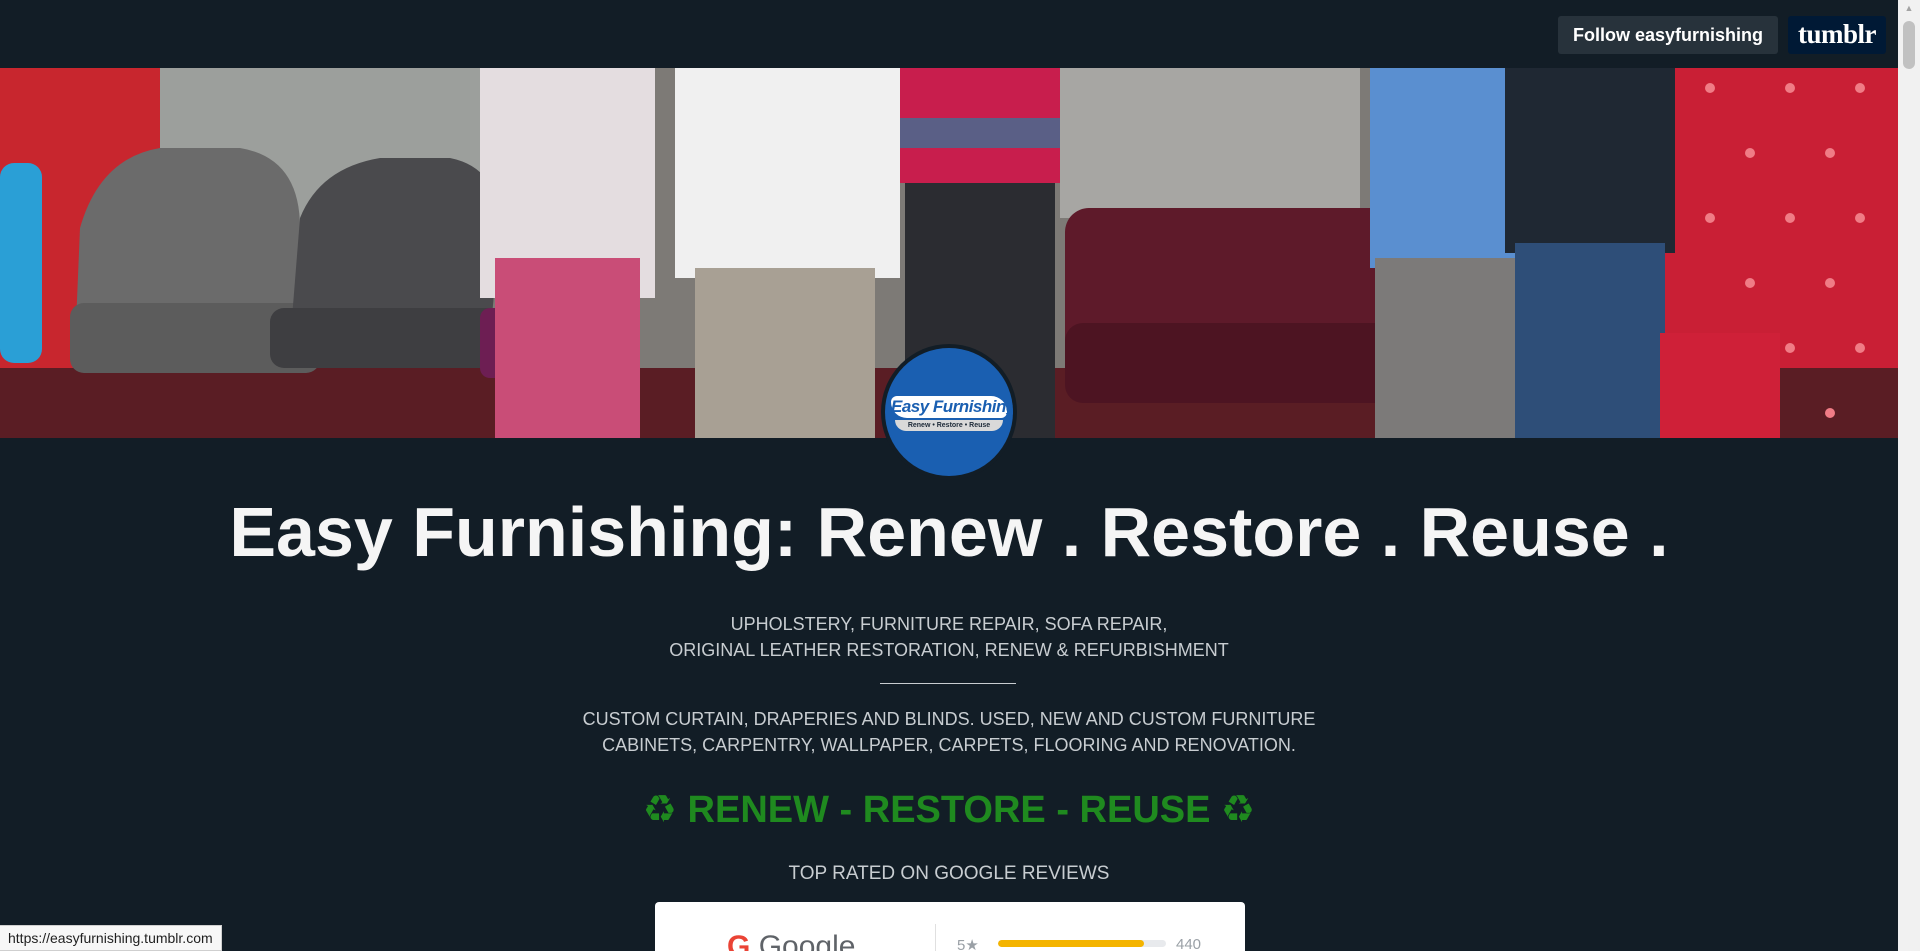 Image resolution: width=1920 pixels, height=951 pixels. I want to click on card-divider, so click(935, 937).